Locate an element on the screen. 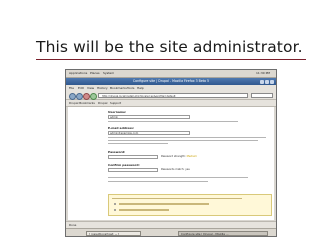 The width and height of the screenshot is (320, 247). password-strength-value: Medium is located at coordinates (191, 156).